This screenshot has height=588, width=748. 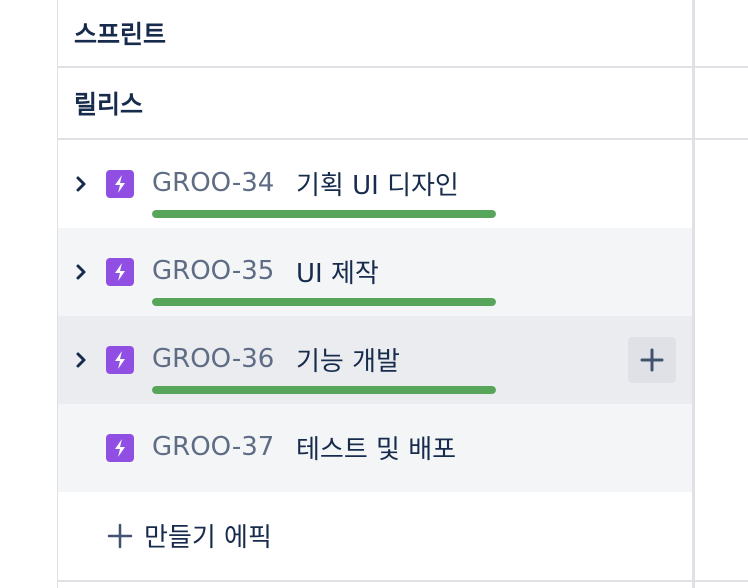 I want to click on release-label: 릴리스, so click(x=109, y=104).